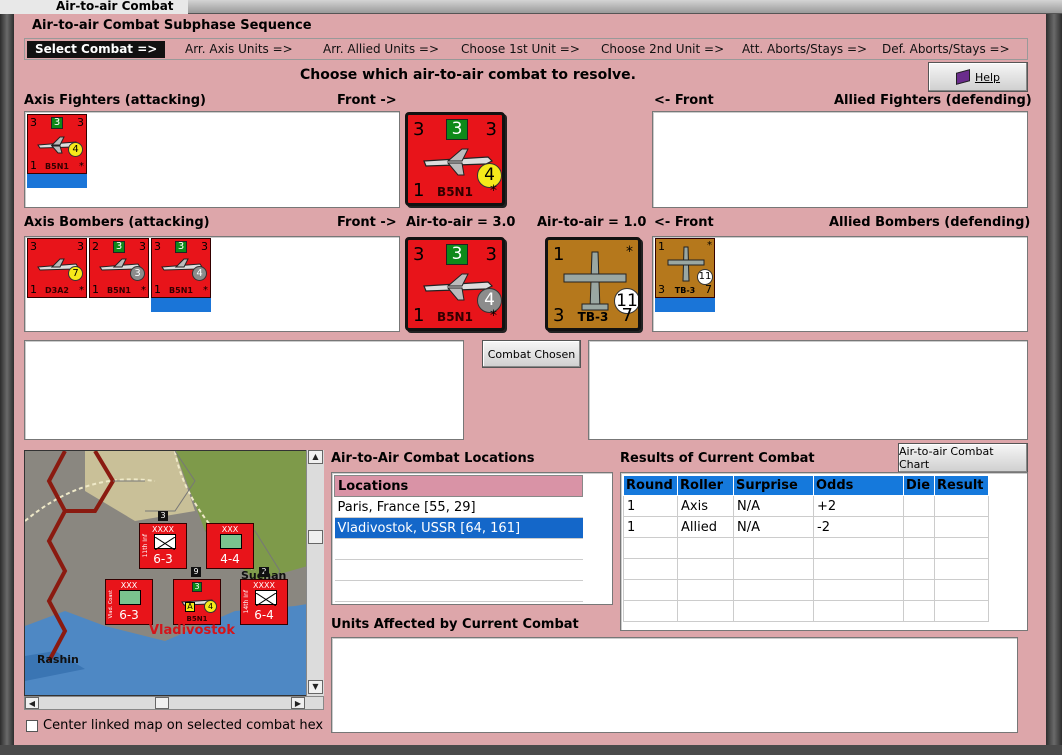  What do you see at coordinates (520, 49) in the screenshot?
I see `step-choose-1st: Choose 1st Unit =>` at bounding box center [520, 49].